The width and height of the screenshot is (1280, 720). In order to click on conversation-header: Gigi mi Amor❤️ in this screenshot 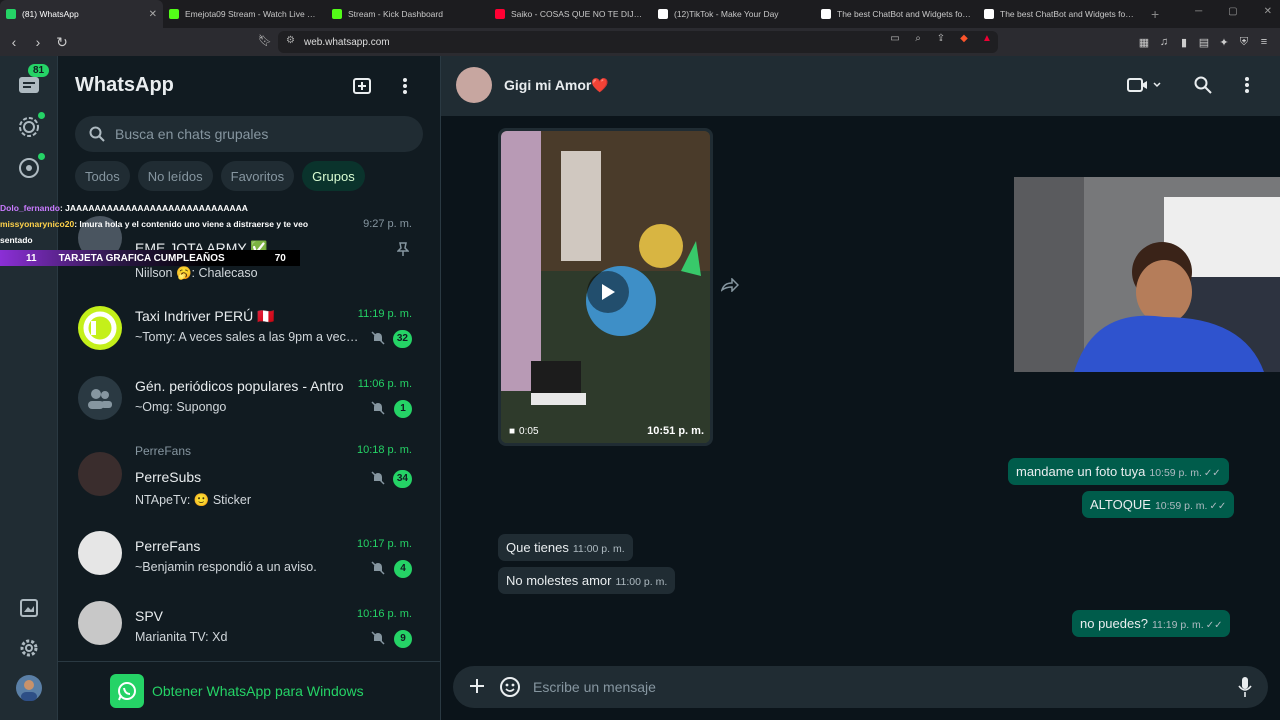, I will do `click(860, 86)`.